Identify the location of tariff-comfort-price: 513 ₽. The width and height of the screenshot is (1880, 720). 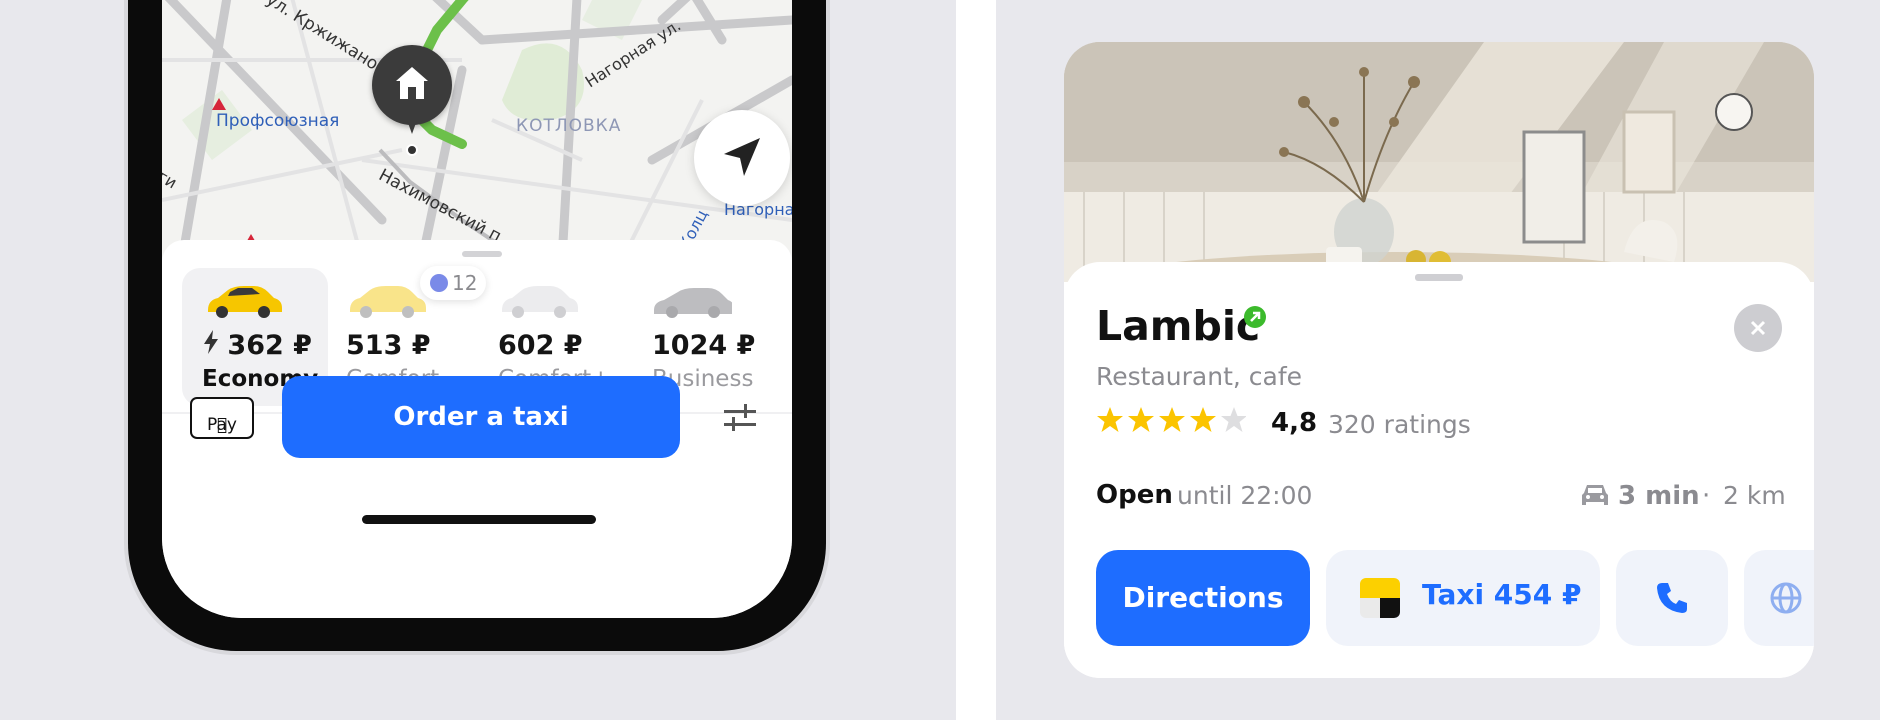
(388, 345).